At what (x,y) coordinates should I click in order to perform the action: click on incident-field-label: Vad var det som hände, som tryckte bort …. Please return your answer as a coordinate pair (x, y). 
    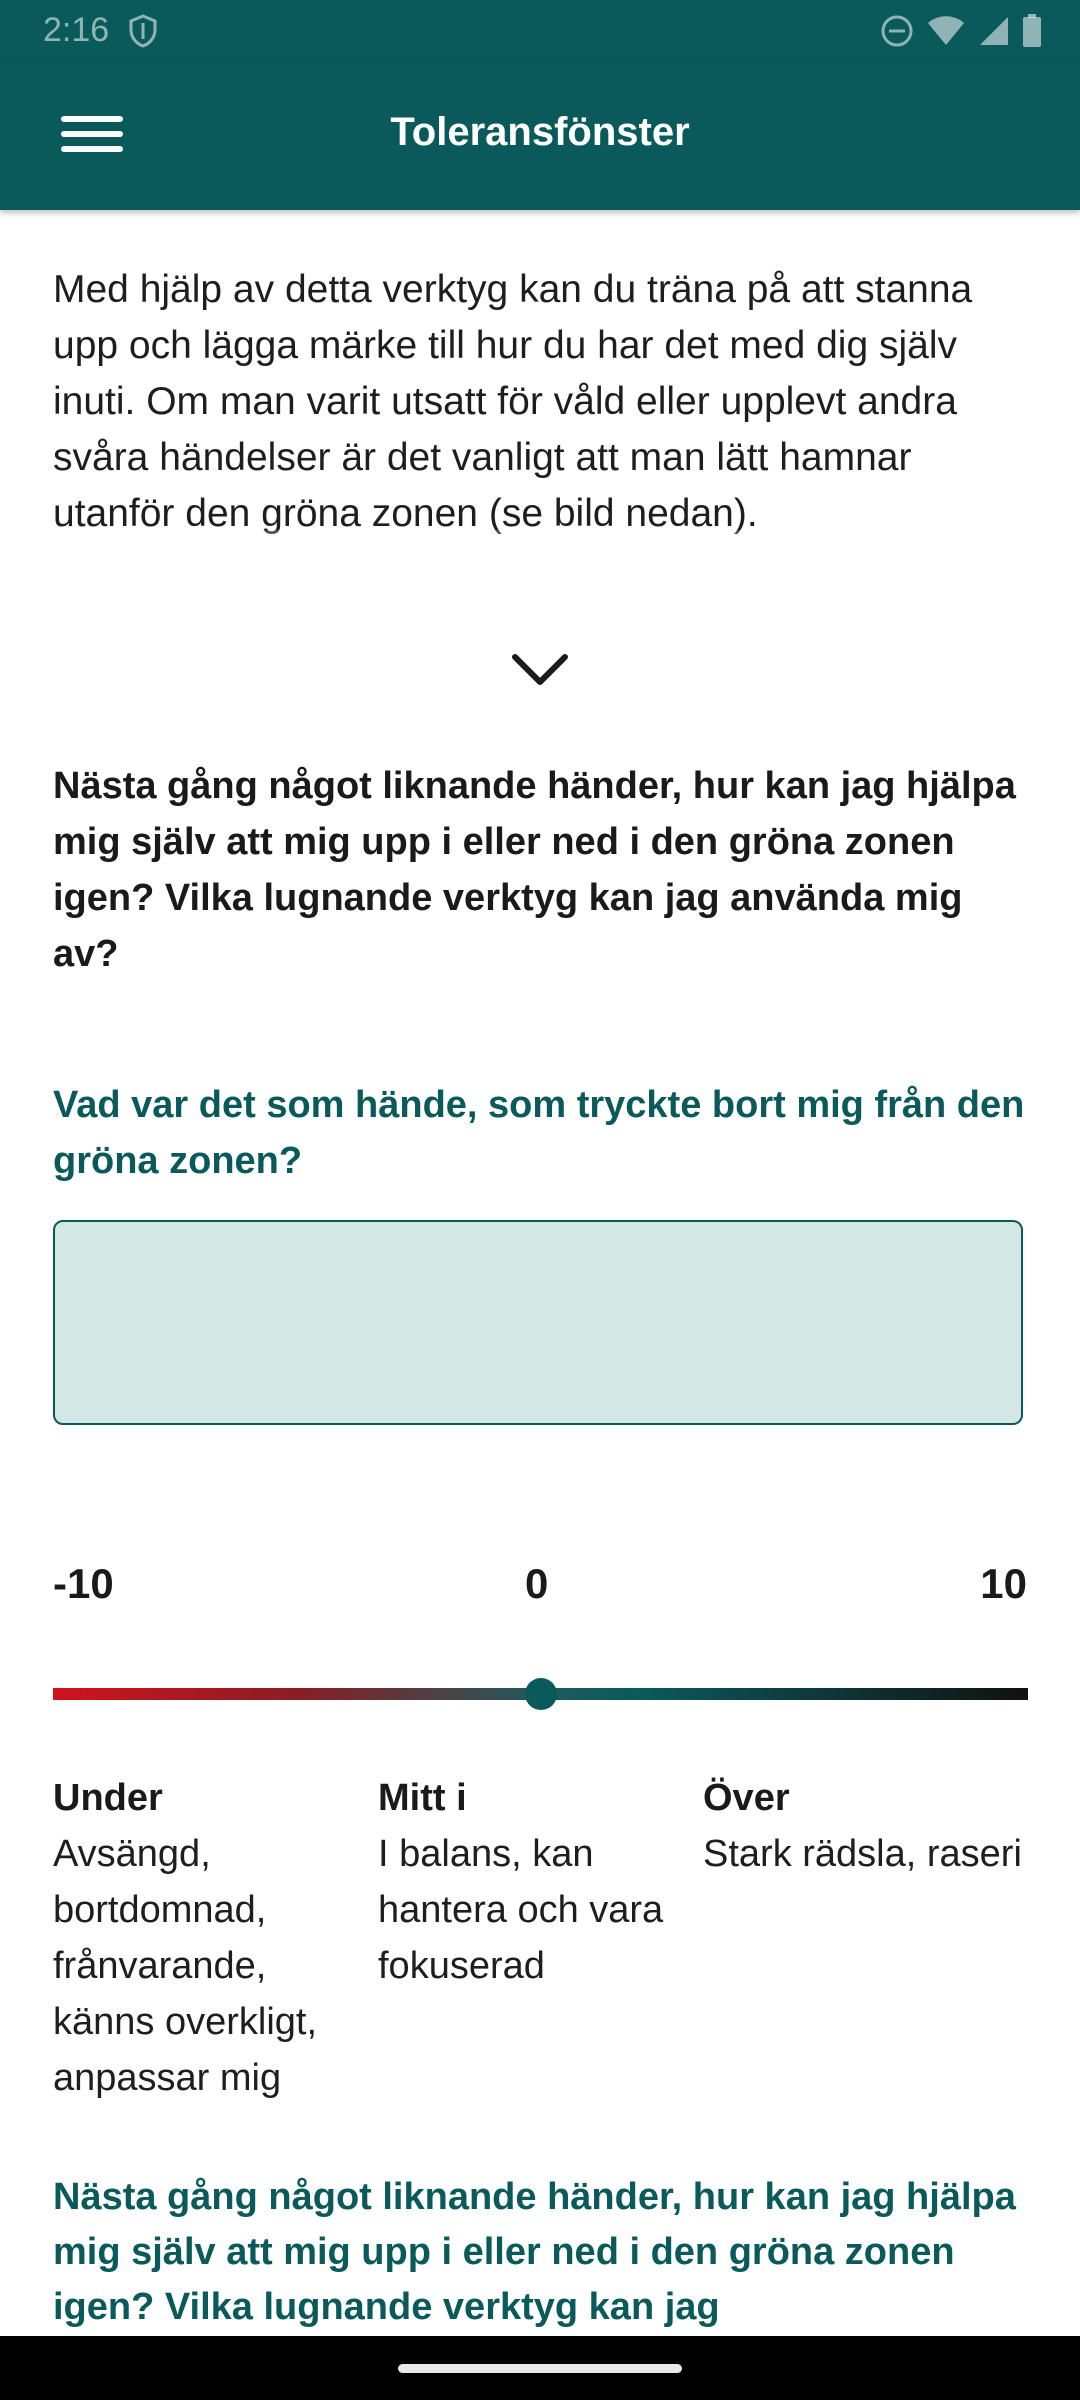
    Looking at the image, I should click on (539, 1133).